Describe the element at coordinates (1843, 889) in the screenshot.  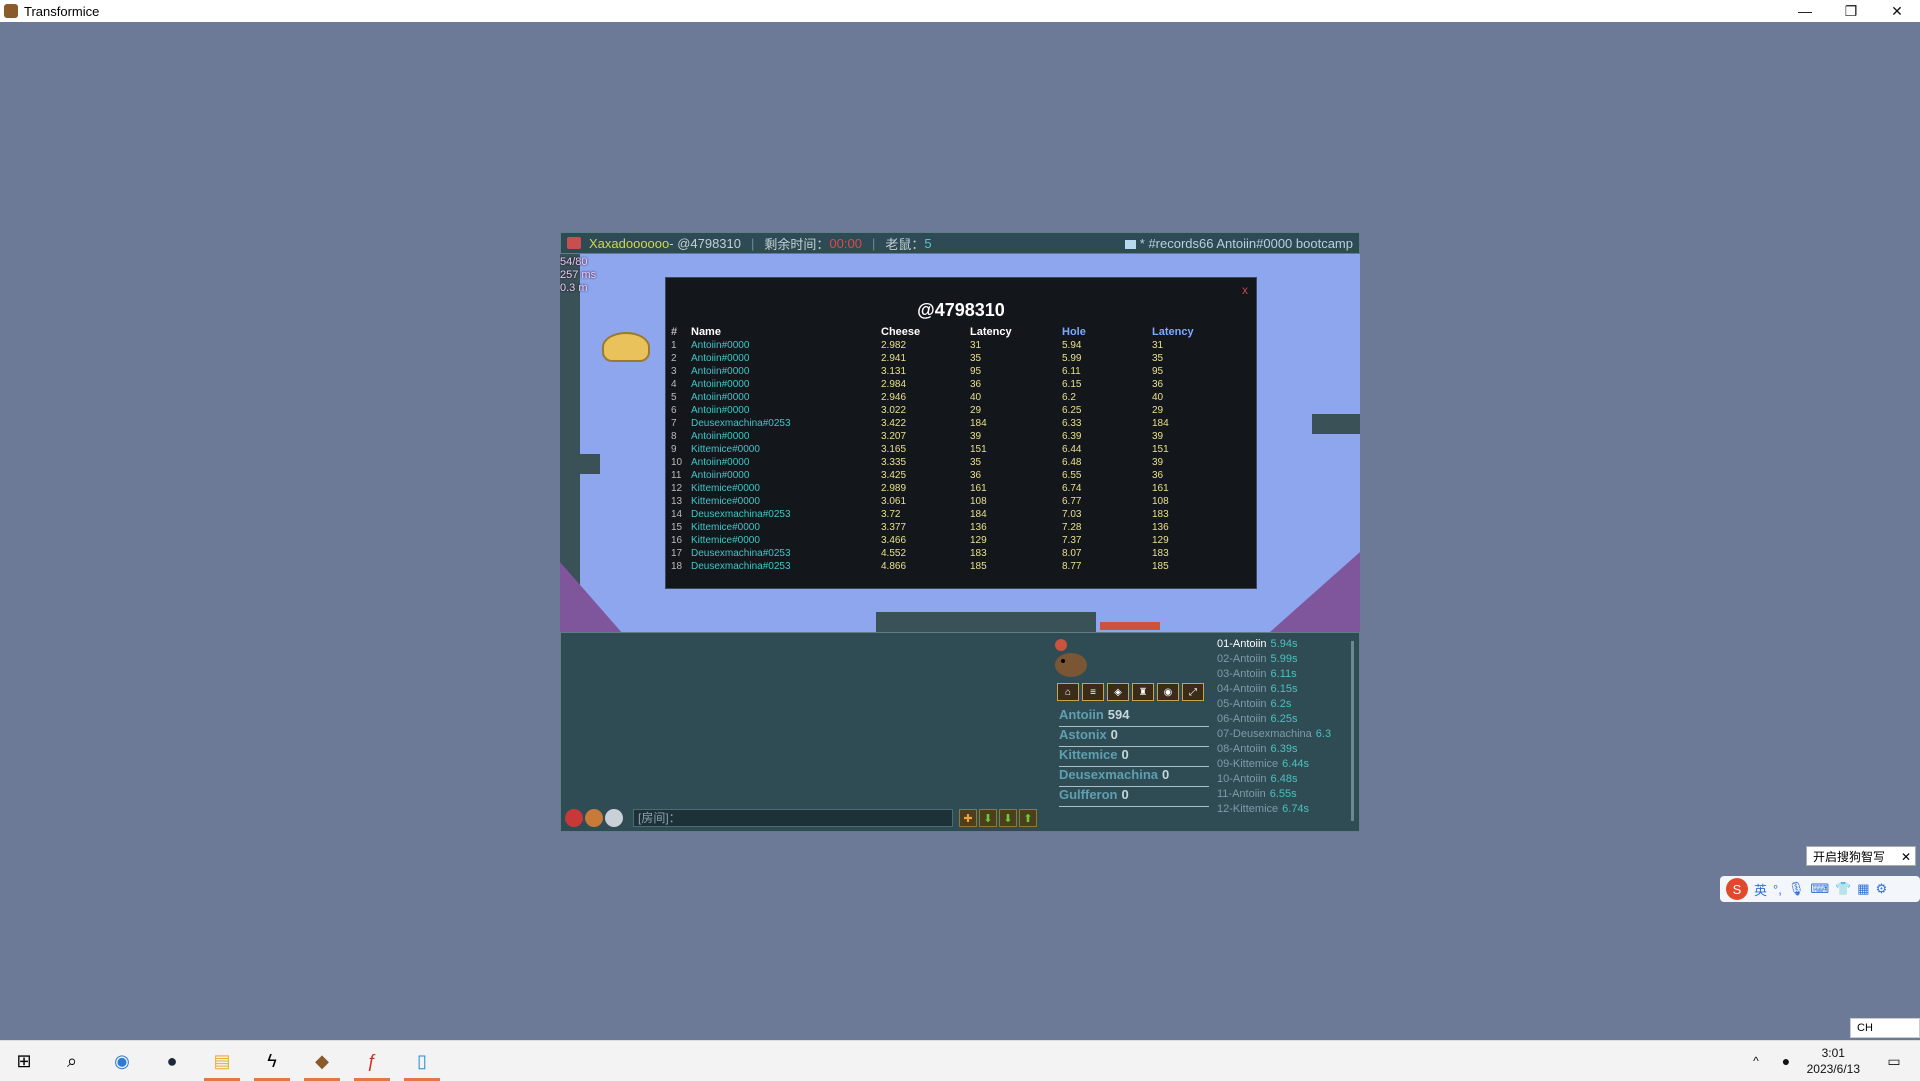
I see `skin-icon: 👕` at that location.